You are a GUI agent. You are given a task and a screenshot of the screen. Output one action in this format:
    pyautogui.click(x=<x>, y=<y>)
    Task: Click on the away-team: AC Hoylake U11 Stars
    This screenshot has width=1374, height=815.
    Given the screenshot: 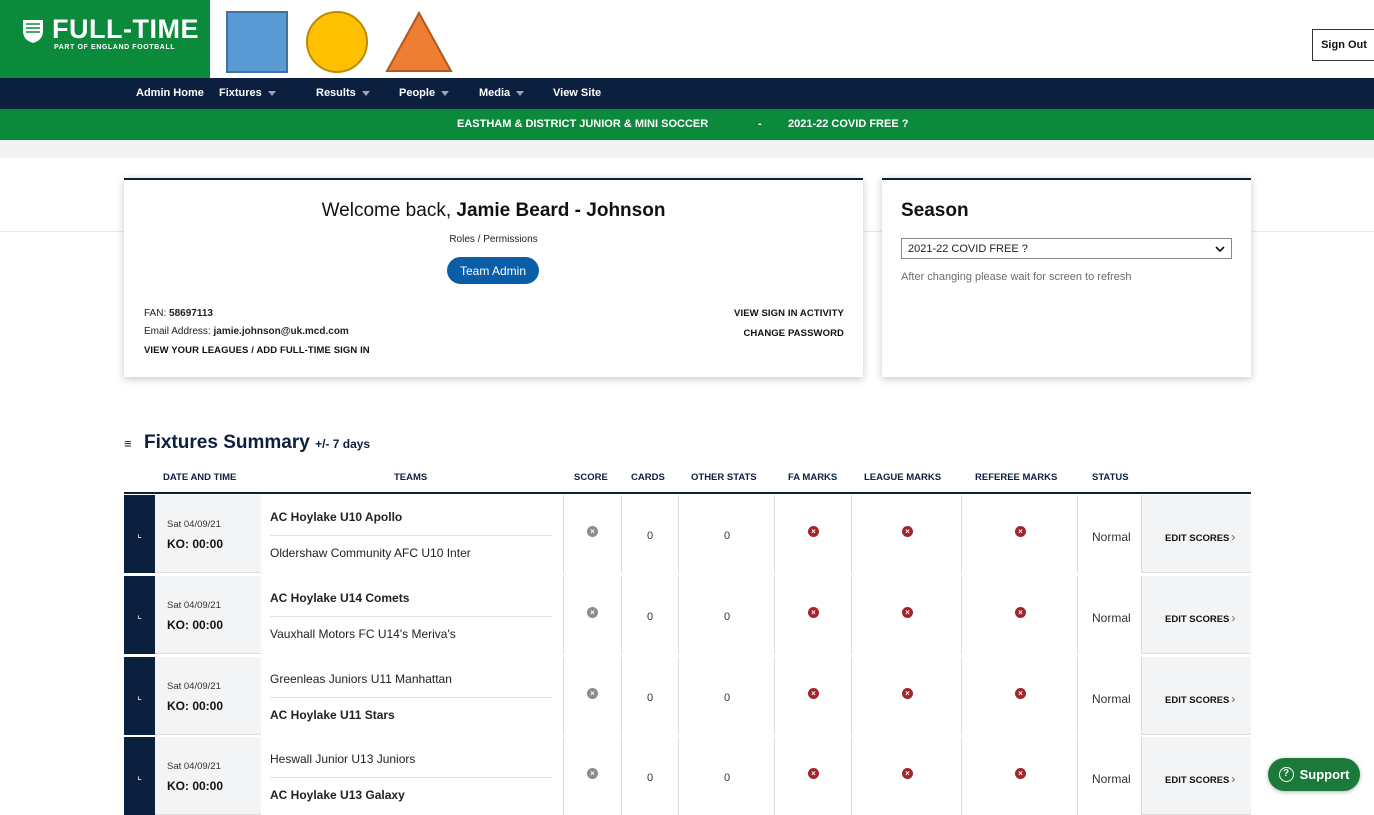 What is the action you would take?
    pyautogui.click(x=332, y=715)
    